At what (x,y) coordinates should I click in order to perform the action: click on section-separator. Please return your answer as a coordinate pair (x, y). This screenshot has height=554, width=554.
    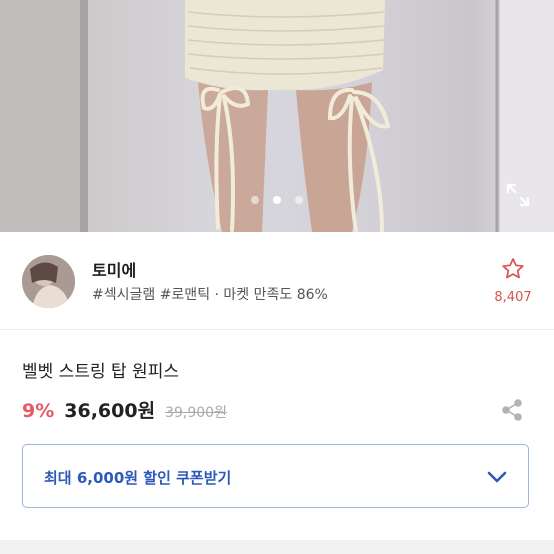
    Looking at the image, I should click on (277, 547).